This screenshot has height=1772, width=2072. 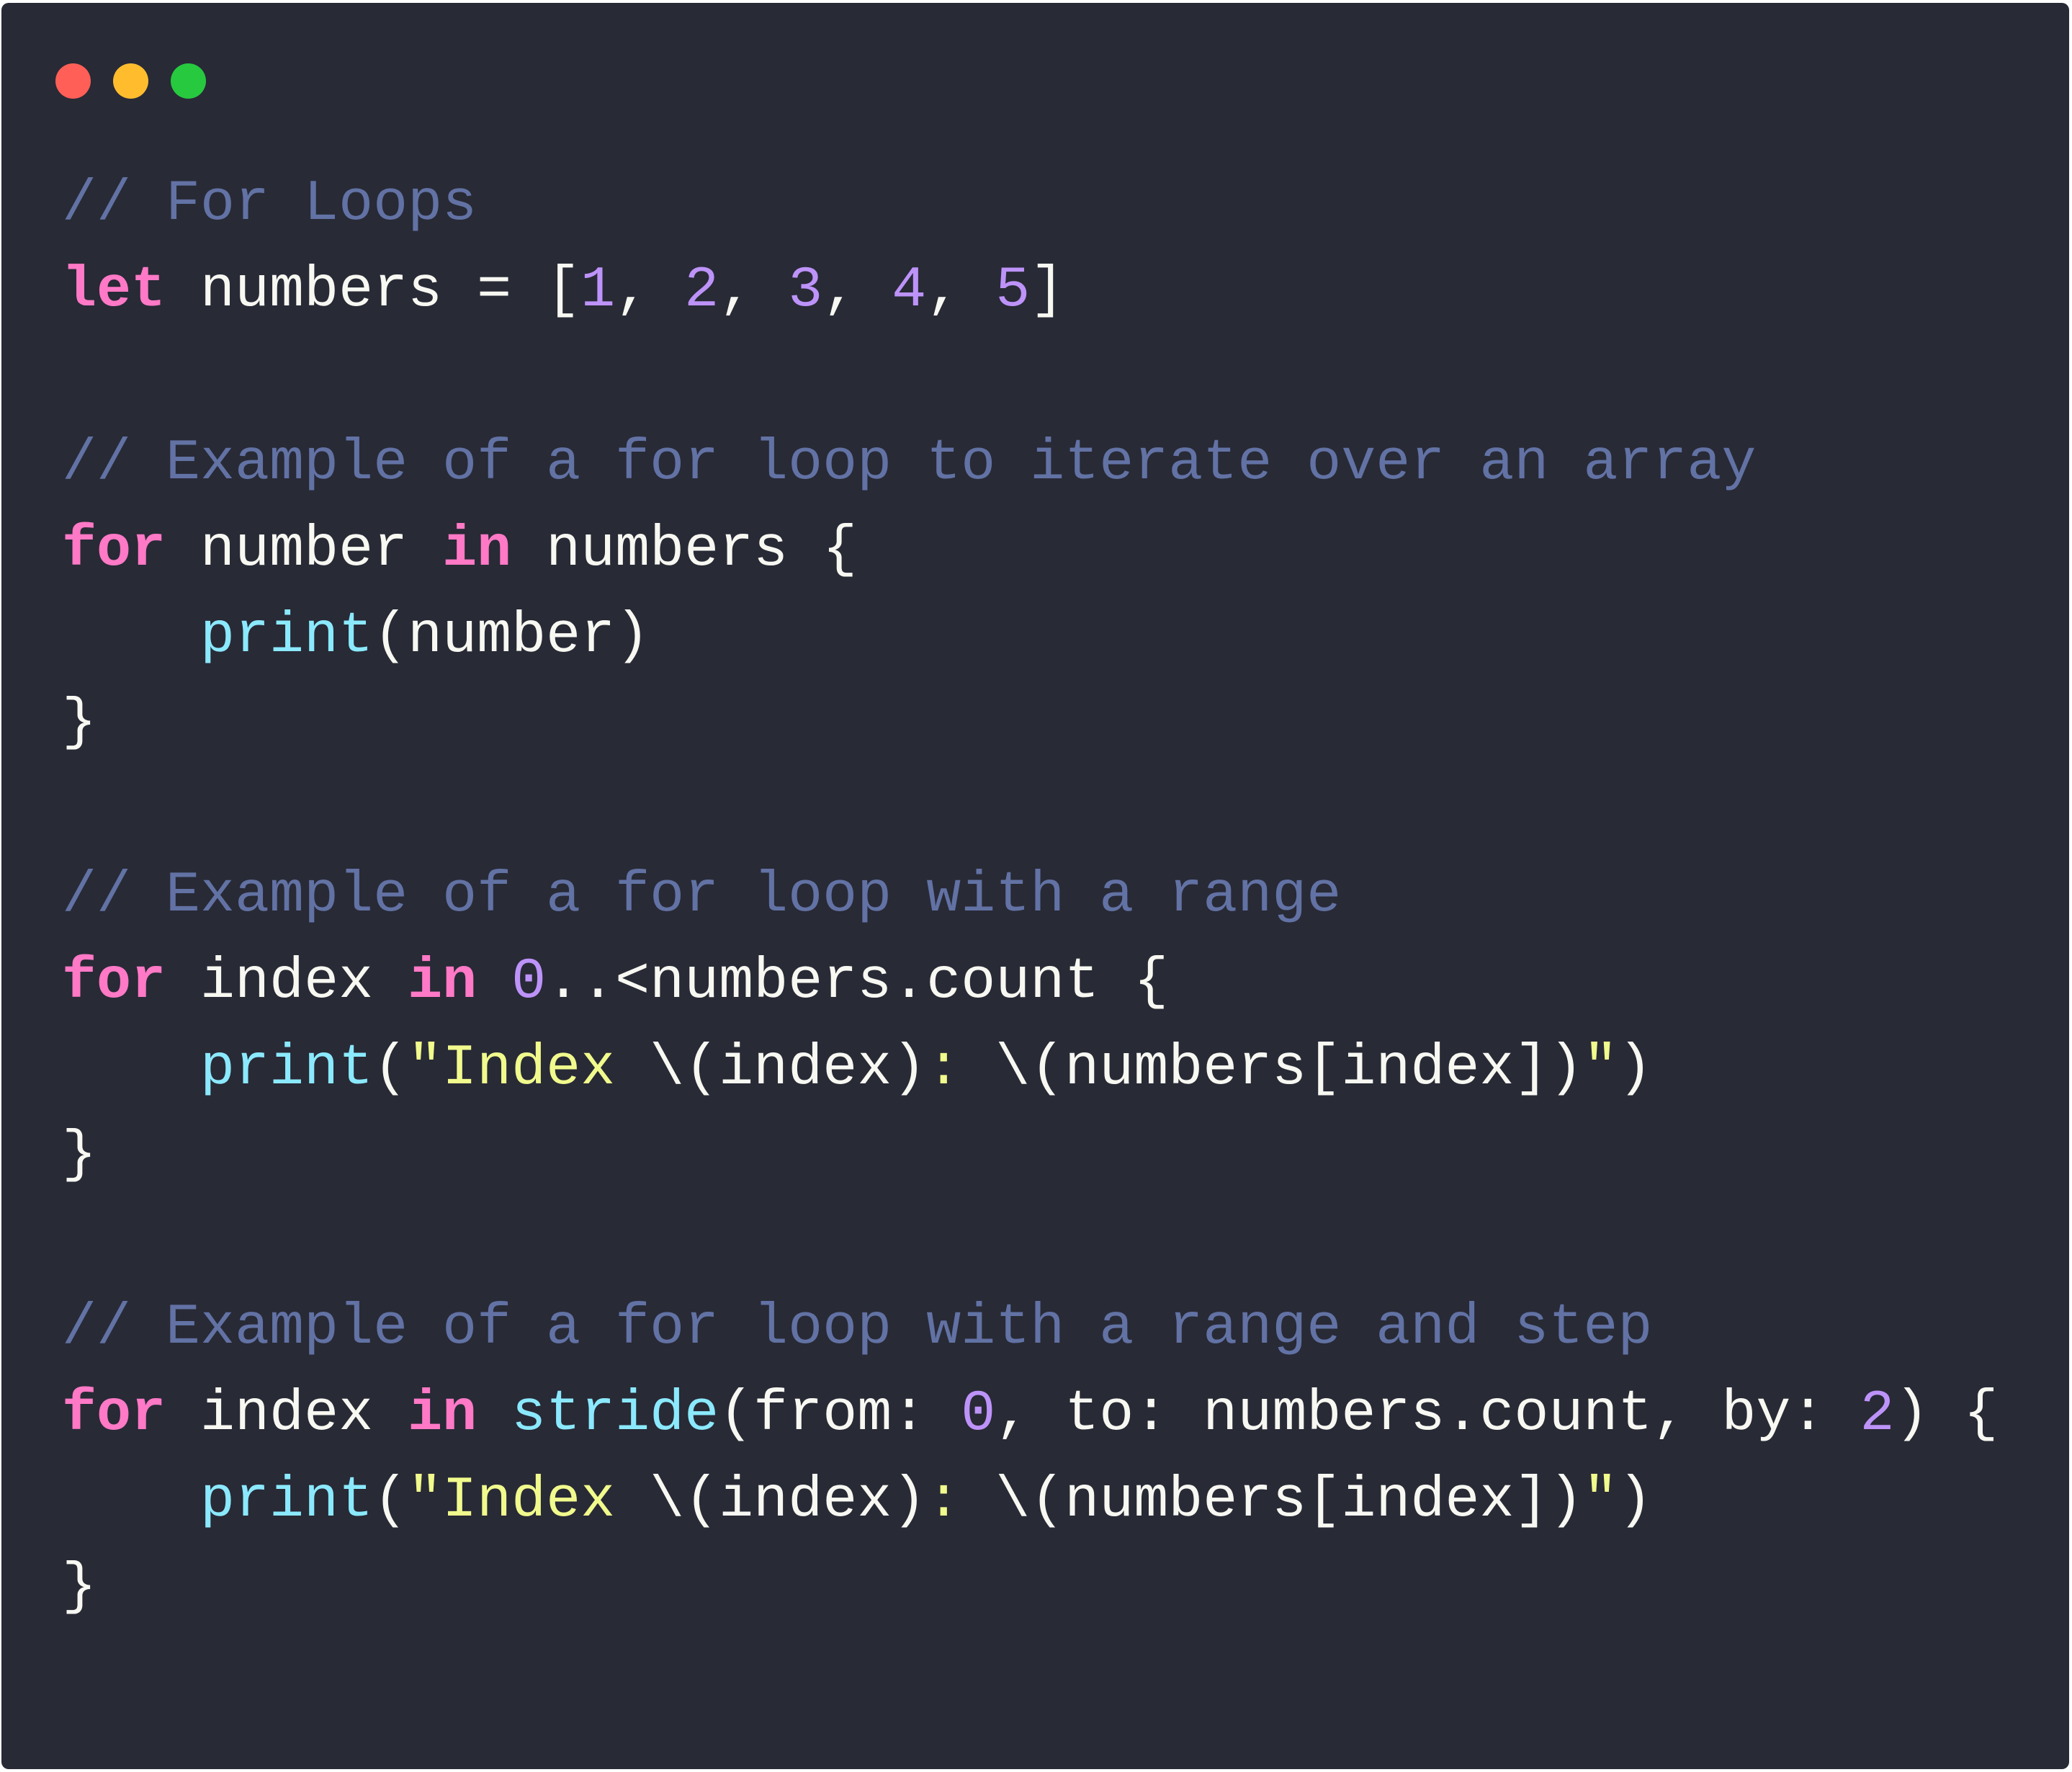 I want to click on code-token-number: 3, so click(x=806, y=290).